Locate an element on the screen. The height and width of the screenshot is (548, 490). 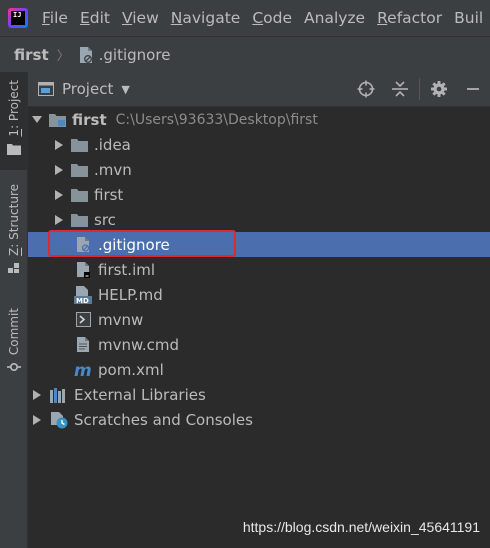
menu-view: View is located at coordinates (140, 18).